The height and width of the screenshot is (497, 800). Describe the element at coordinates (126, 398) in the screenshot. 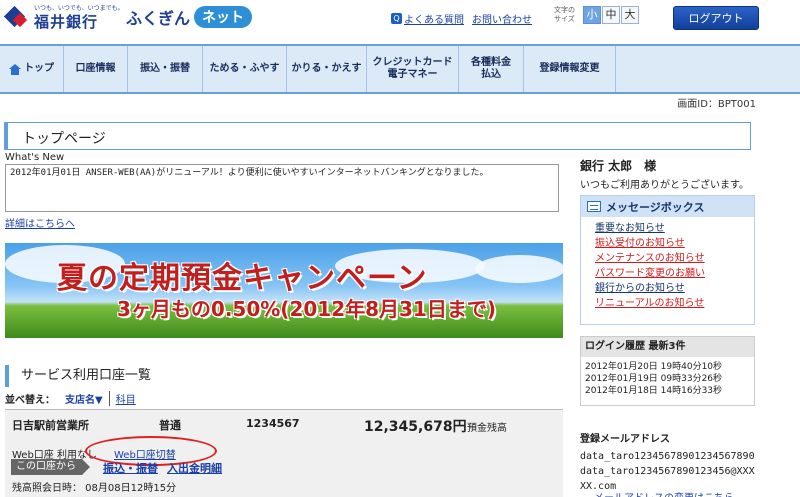

I see `sort-by-subject: 科目` at that location.